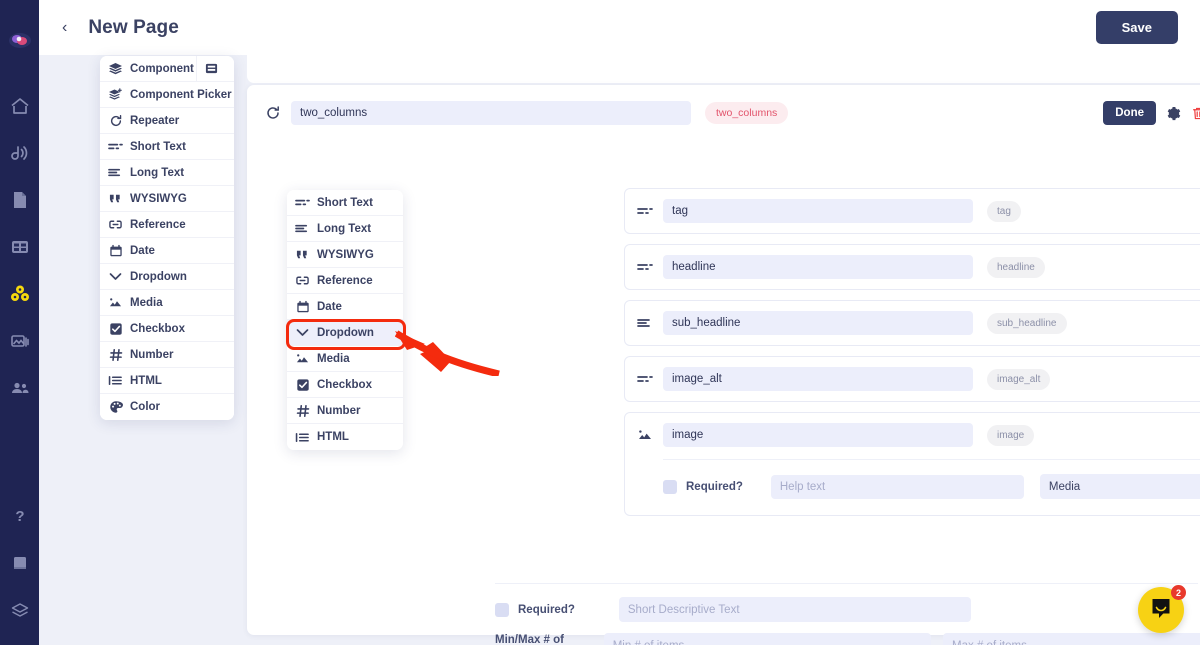 The image size is (1200, 645). Describe the element at coordinates (339, 410) in the screenshot. I see `field-type-label: Number` at that location.